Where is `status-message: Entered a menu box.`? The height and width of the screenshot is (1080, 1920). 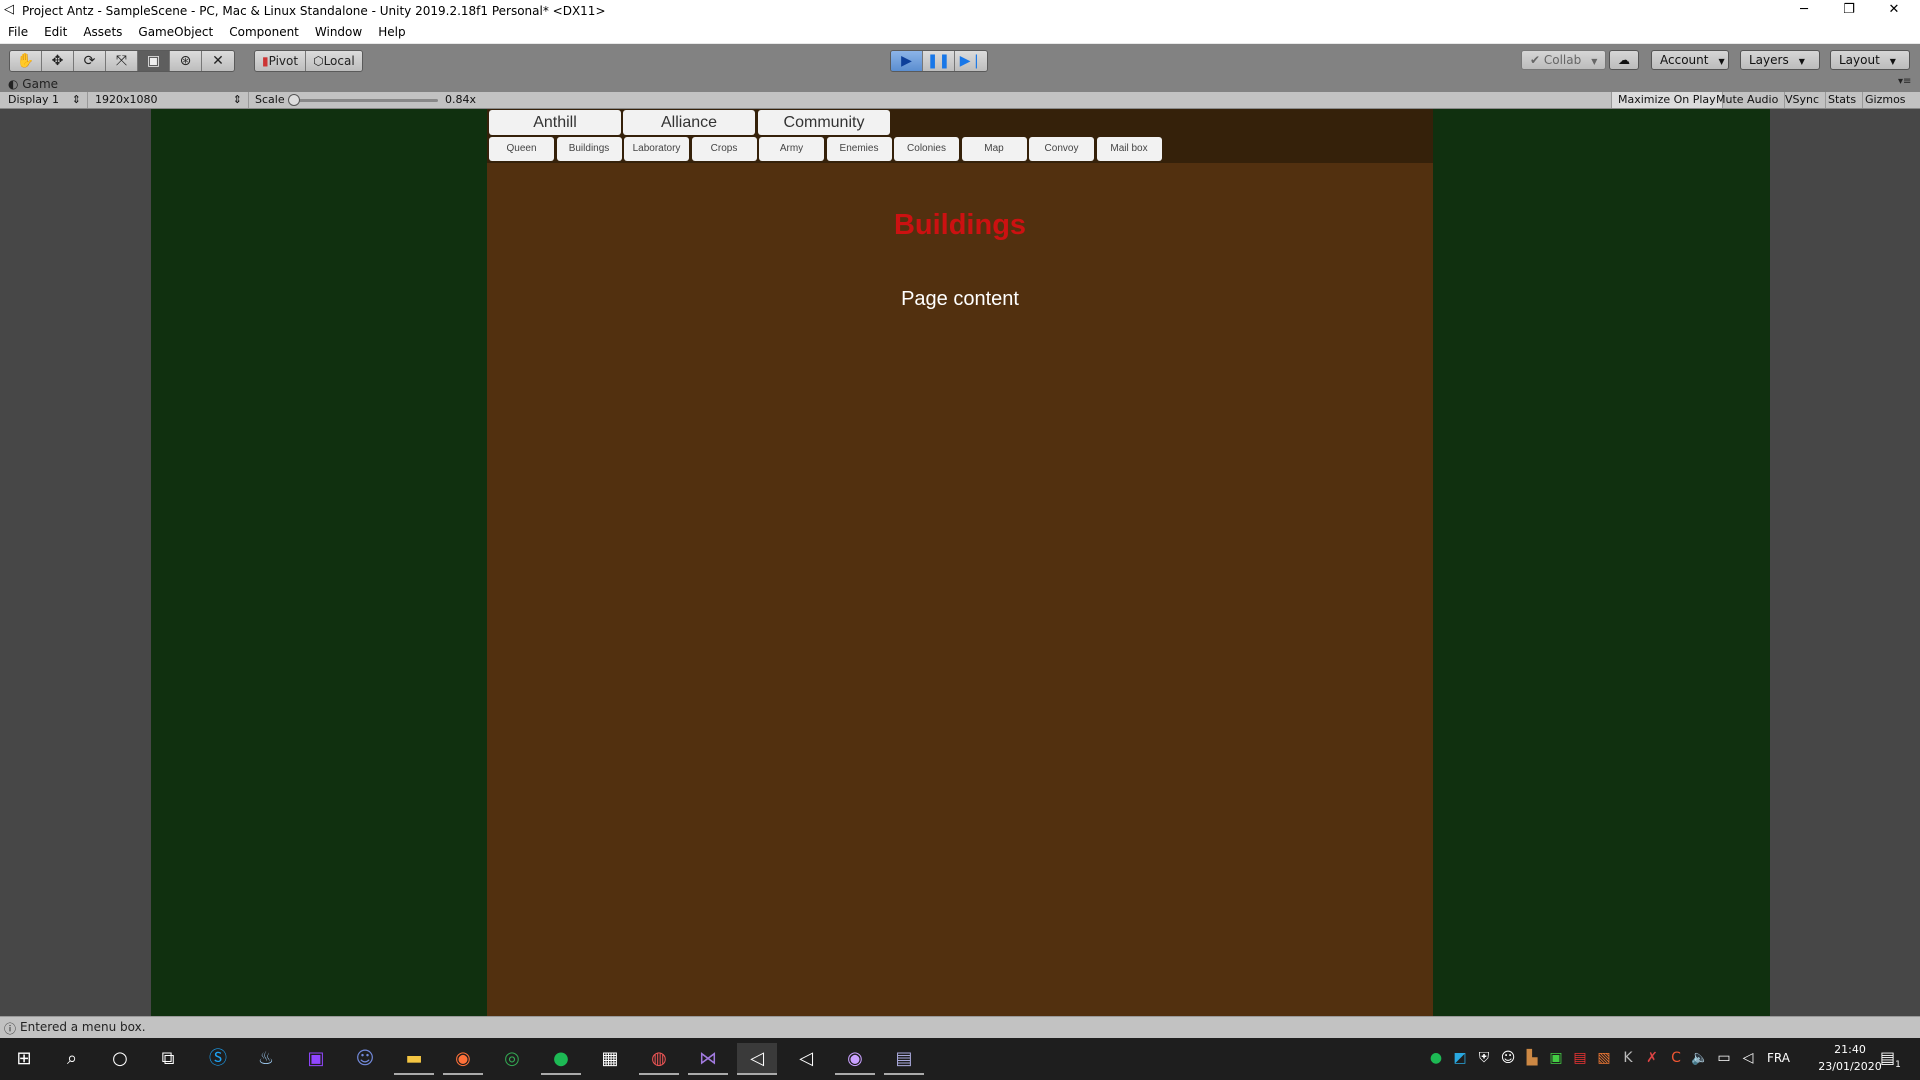 status-message: Entered a menu box. is located at coordinates (83, 1027).